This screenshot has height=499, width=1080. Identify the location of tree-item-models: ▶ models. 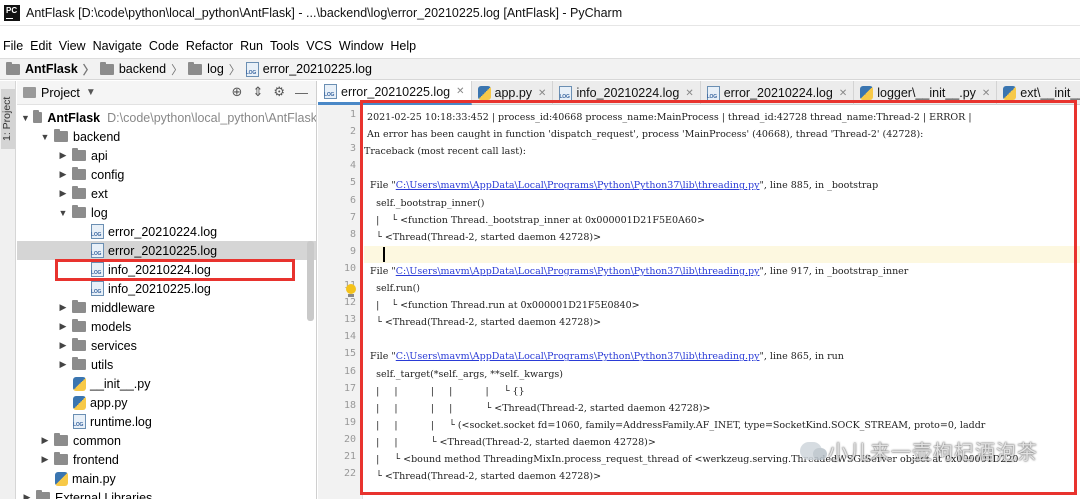
(166, 326).